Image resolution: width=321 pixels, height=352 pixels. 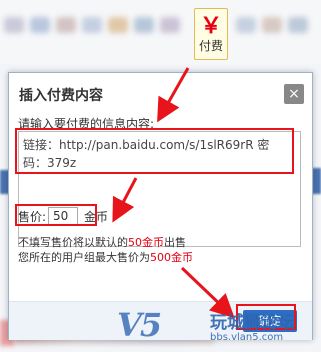 I want to click on arrow-to-confirm, so click(x=207, y=292).